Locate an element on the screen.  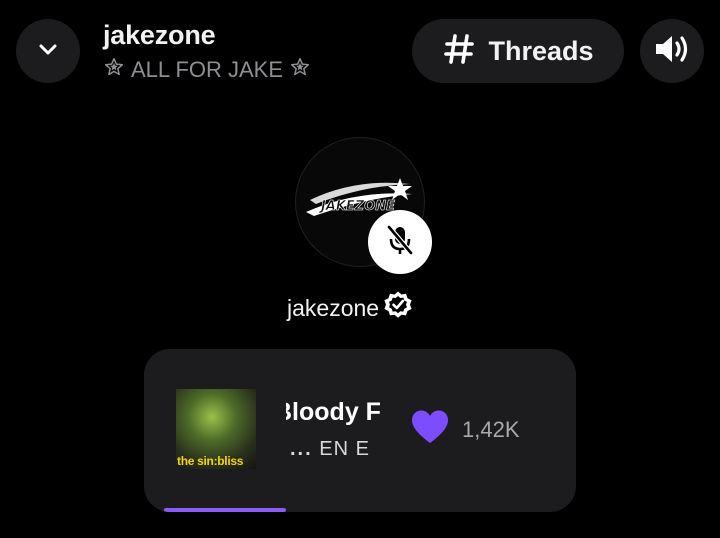
collapse-button is located at coordinates (48, 51).